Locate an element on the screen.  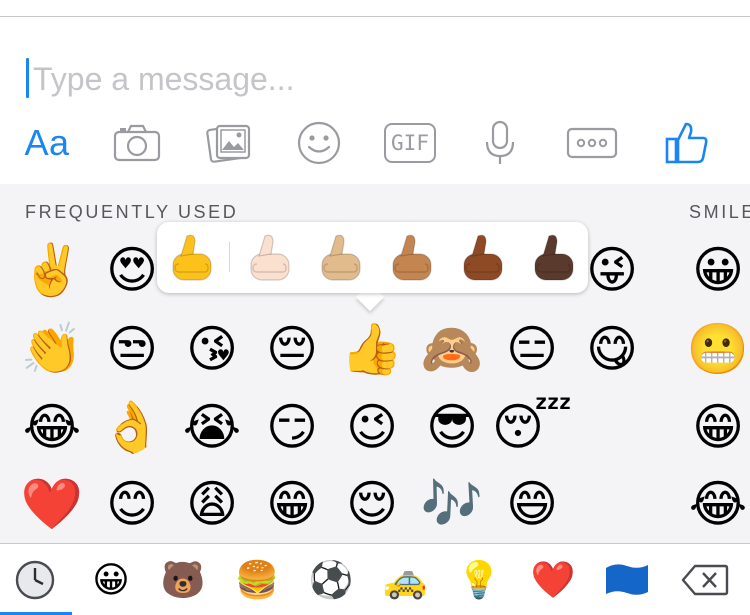
travel-icon: 🚕 is located at coordinates (405, 580).